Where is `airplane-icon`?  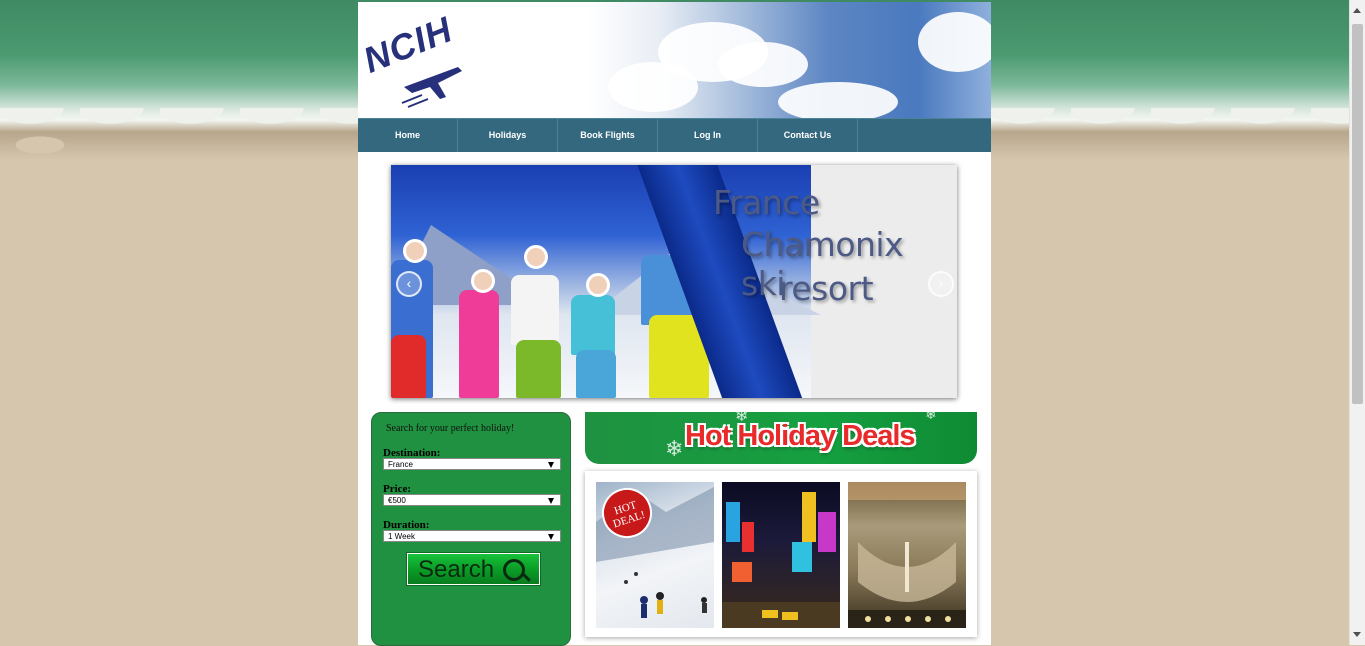 airplane-icon is located at coordinates (431, 87).